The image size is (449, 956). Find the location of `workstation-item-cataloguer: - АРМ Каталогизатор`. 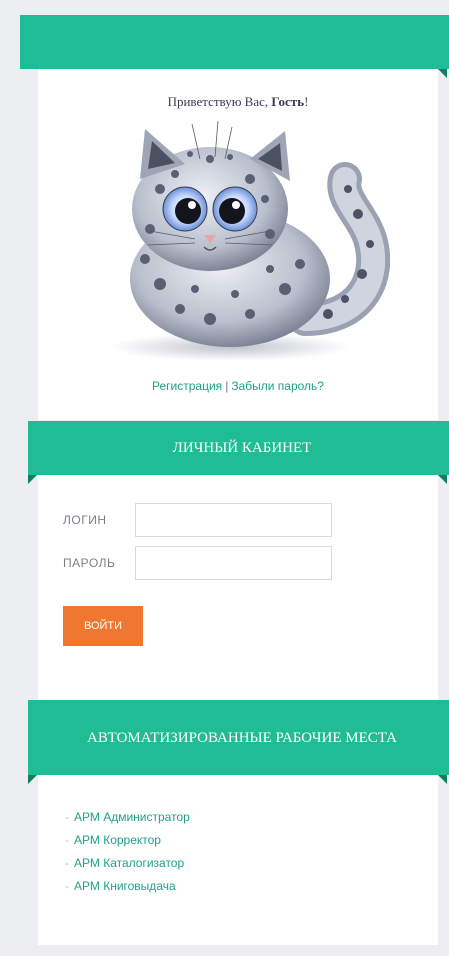

workstation-item-cataloguer: - АРМ Каталогизатор is located at coordinates (127, 863).